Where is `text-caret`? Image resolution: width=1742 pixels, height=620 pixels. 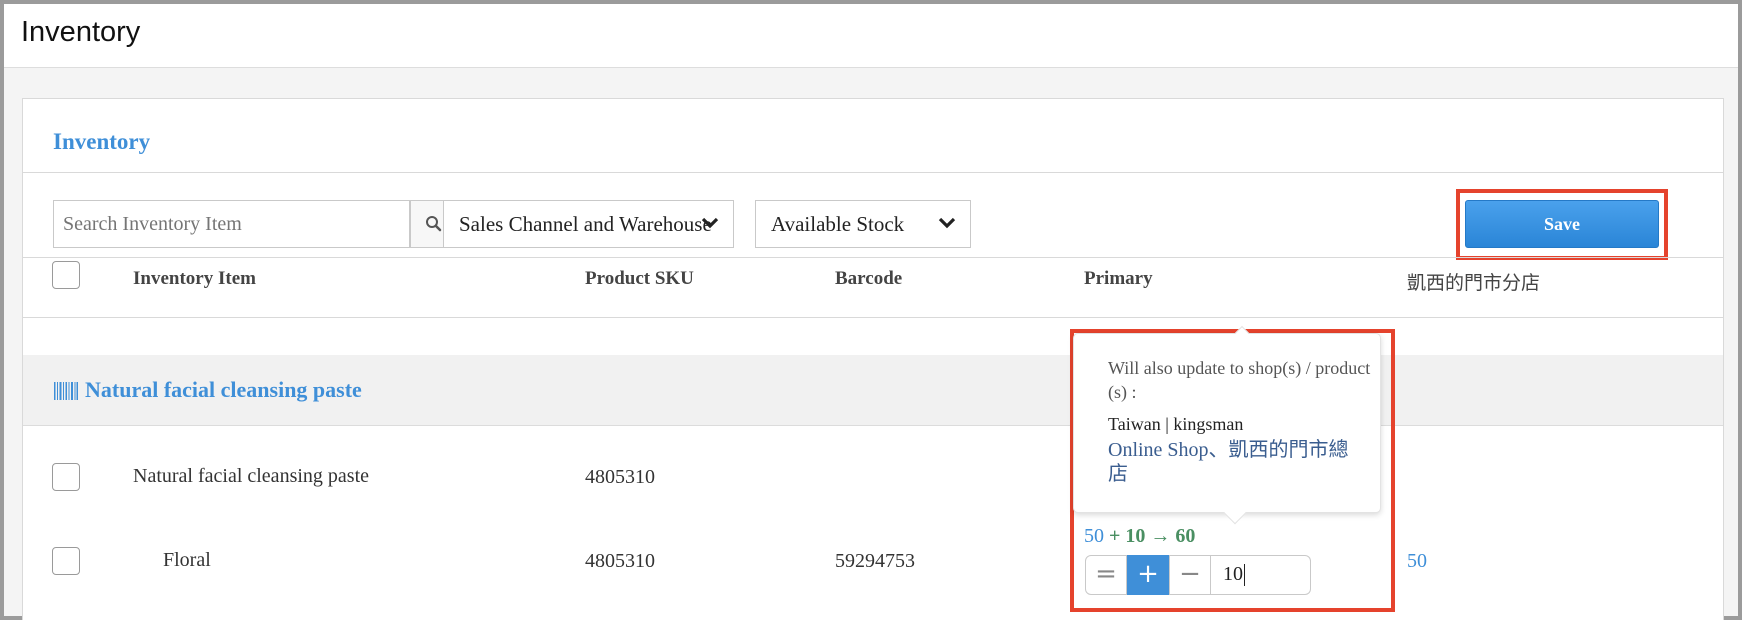
text-caret is located at coordinates (1244, 575).